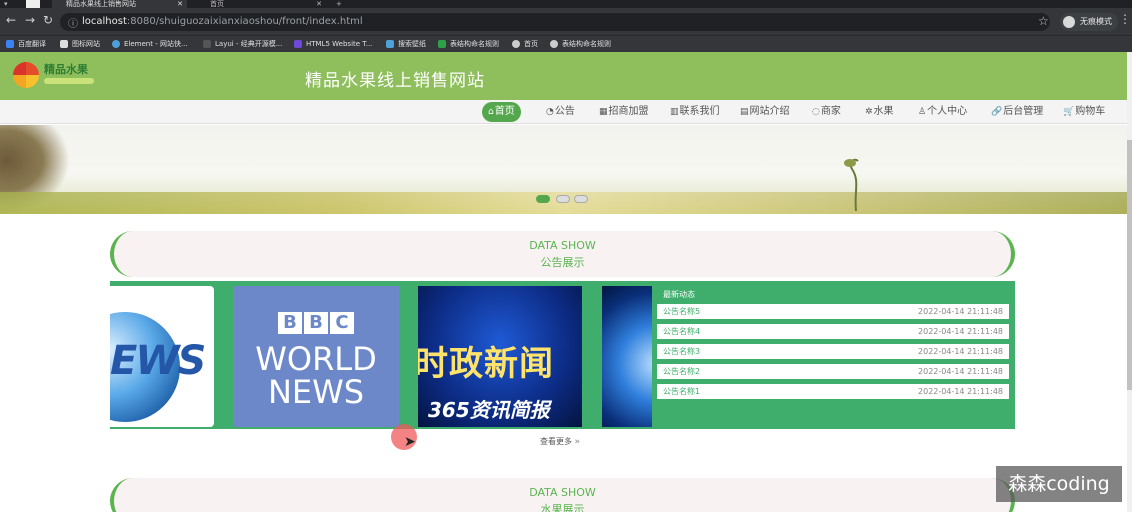 The image size is (1132, 512). What do you see at coordinates (833, 391) in the screenshot?
I see `list-item: 公告名称1 2022-04-14 21:11:48` at bounding box center [833, 391].